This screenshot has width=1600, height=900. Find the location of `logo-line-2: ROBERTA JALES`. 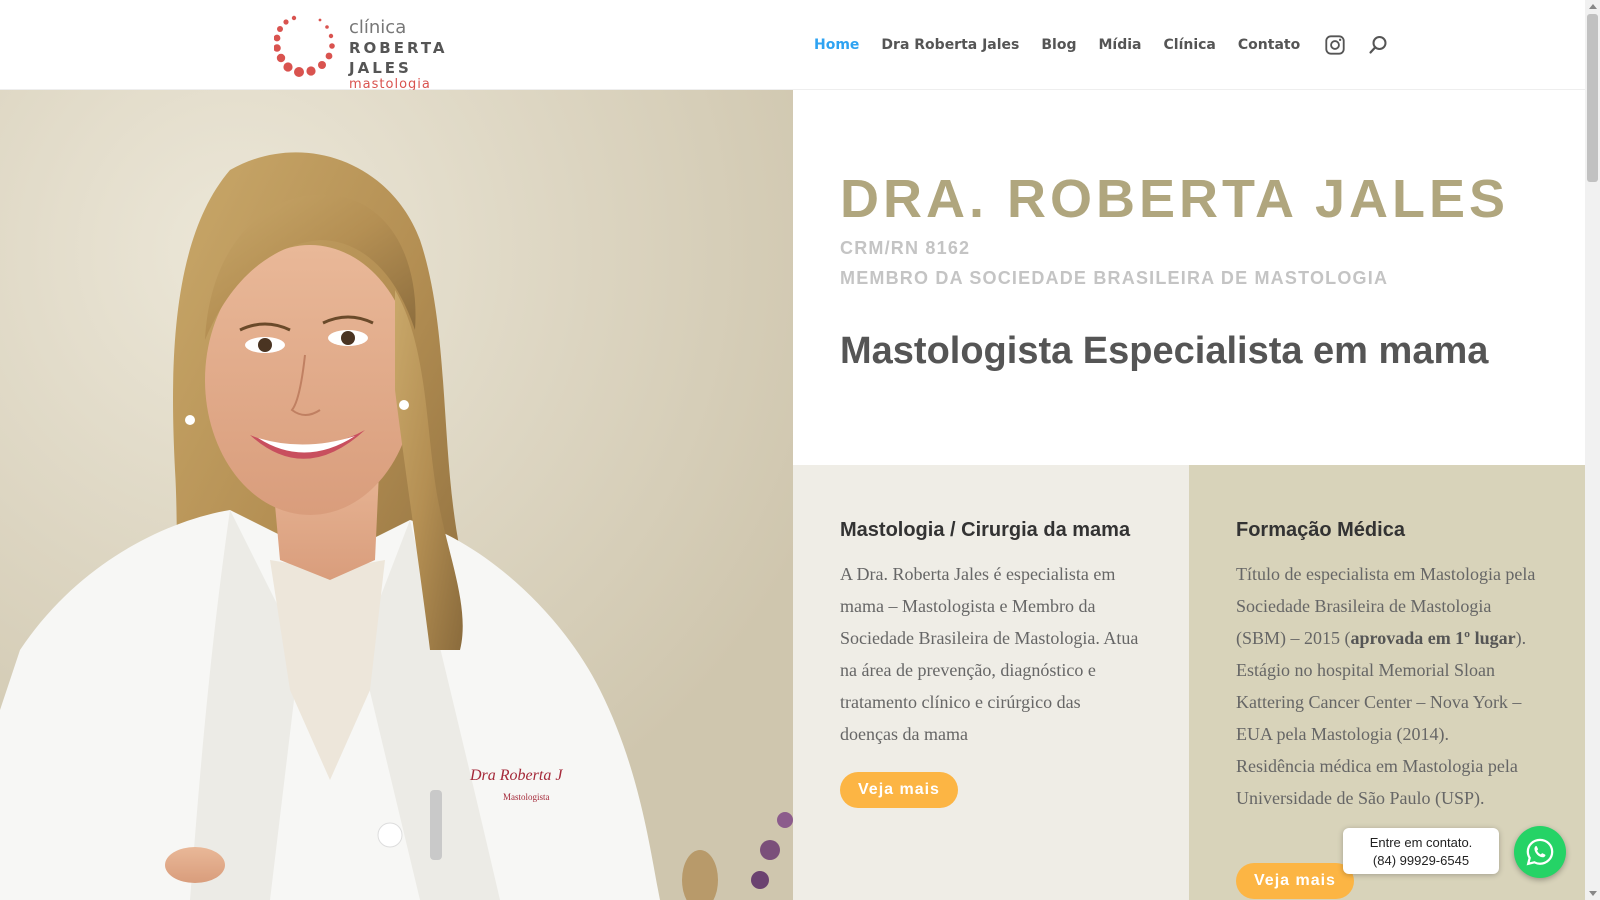

logo-line-2: ROBERTA JALES is located at coordinates (398, 58).